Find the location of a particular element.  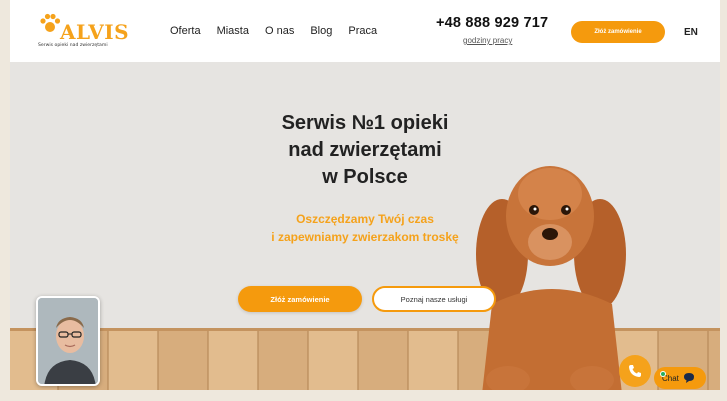

working-hours-link: godziny pracy is located at coordinates (487, 40).